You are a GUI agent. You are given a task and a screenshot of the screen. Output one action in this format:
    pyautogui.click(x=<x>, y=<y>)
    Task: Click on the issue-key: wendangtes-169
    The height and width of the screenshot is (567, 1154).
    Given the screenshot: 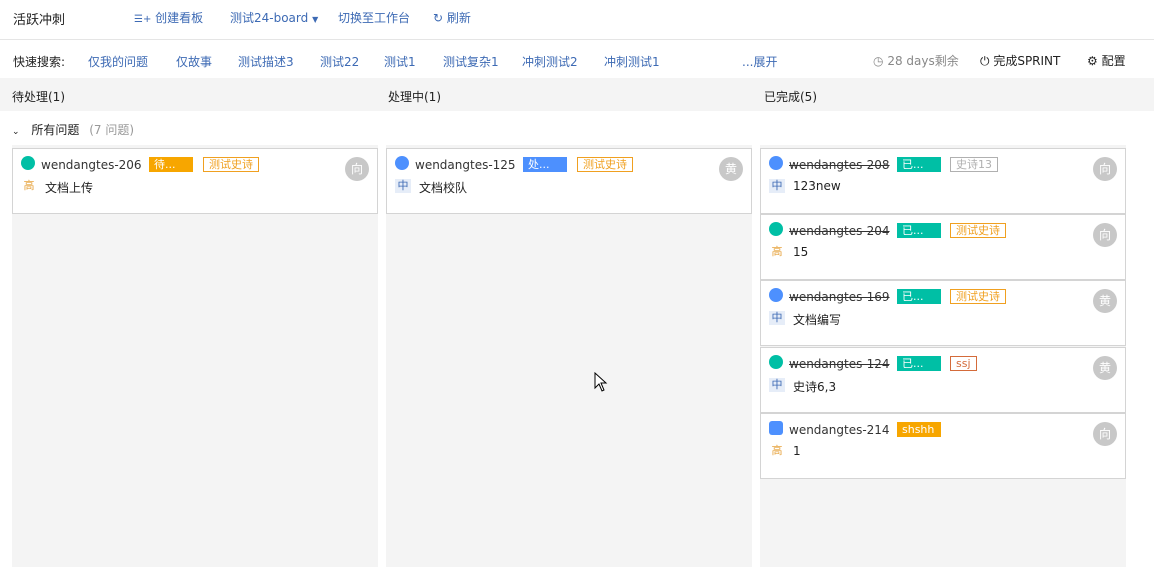 What is the action you would take?
    pyautogui.click(x=839, y=297)
    